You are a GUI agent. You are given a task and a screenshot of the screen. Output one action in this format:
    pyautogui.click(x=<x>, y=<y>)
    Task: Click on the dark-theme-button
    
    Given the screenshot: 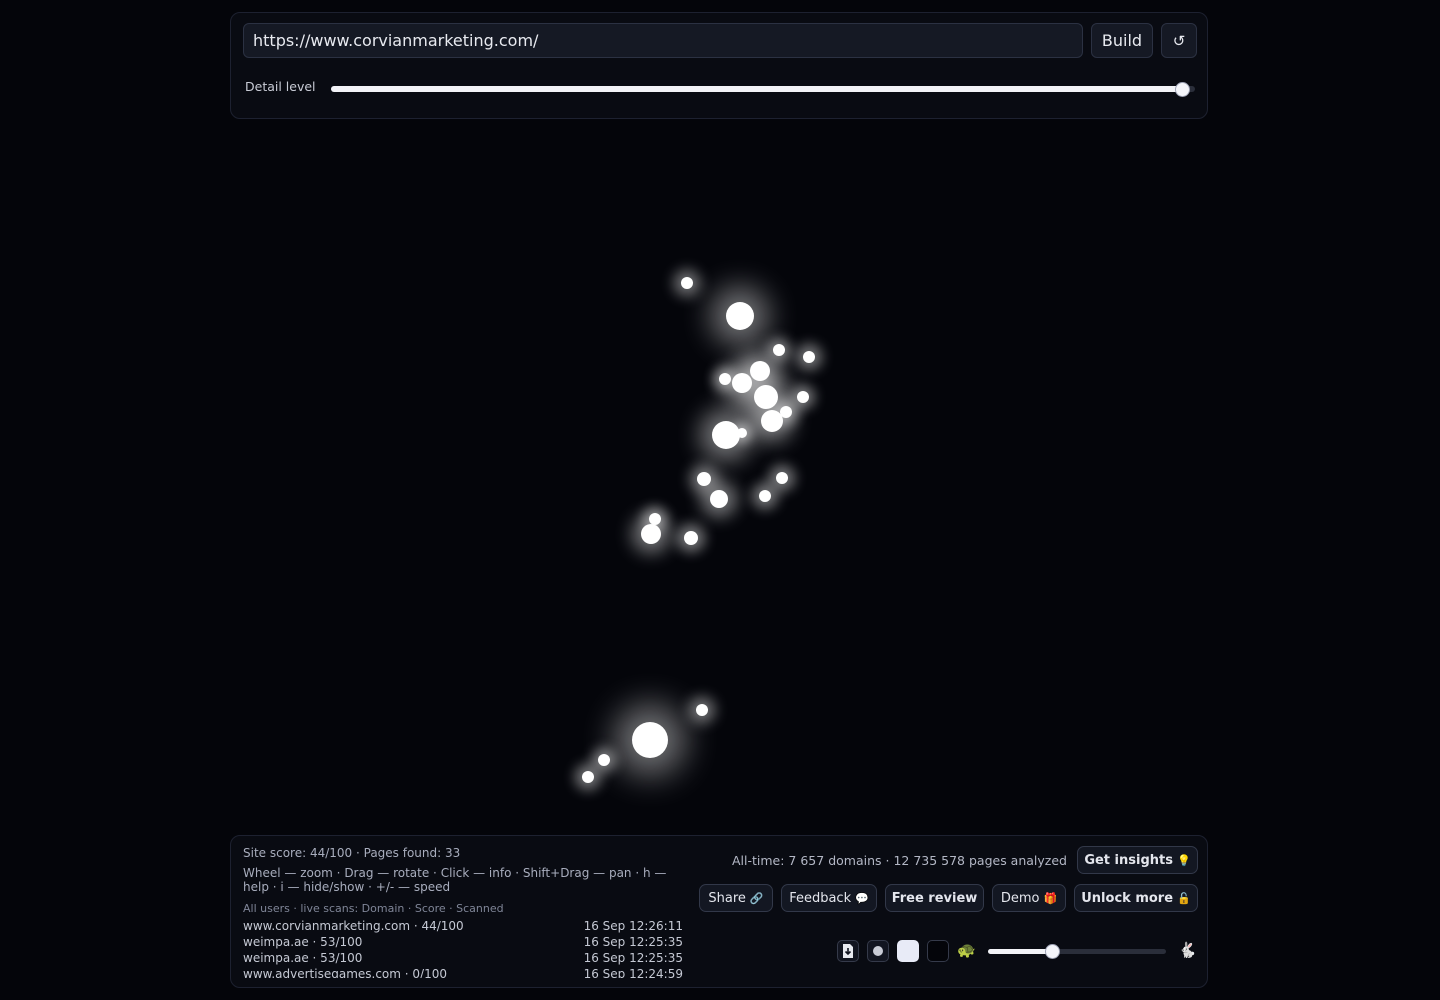 What is the action you would take?
    pyautogui.click(x=938, y=951)
    